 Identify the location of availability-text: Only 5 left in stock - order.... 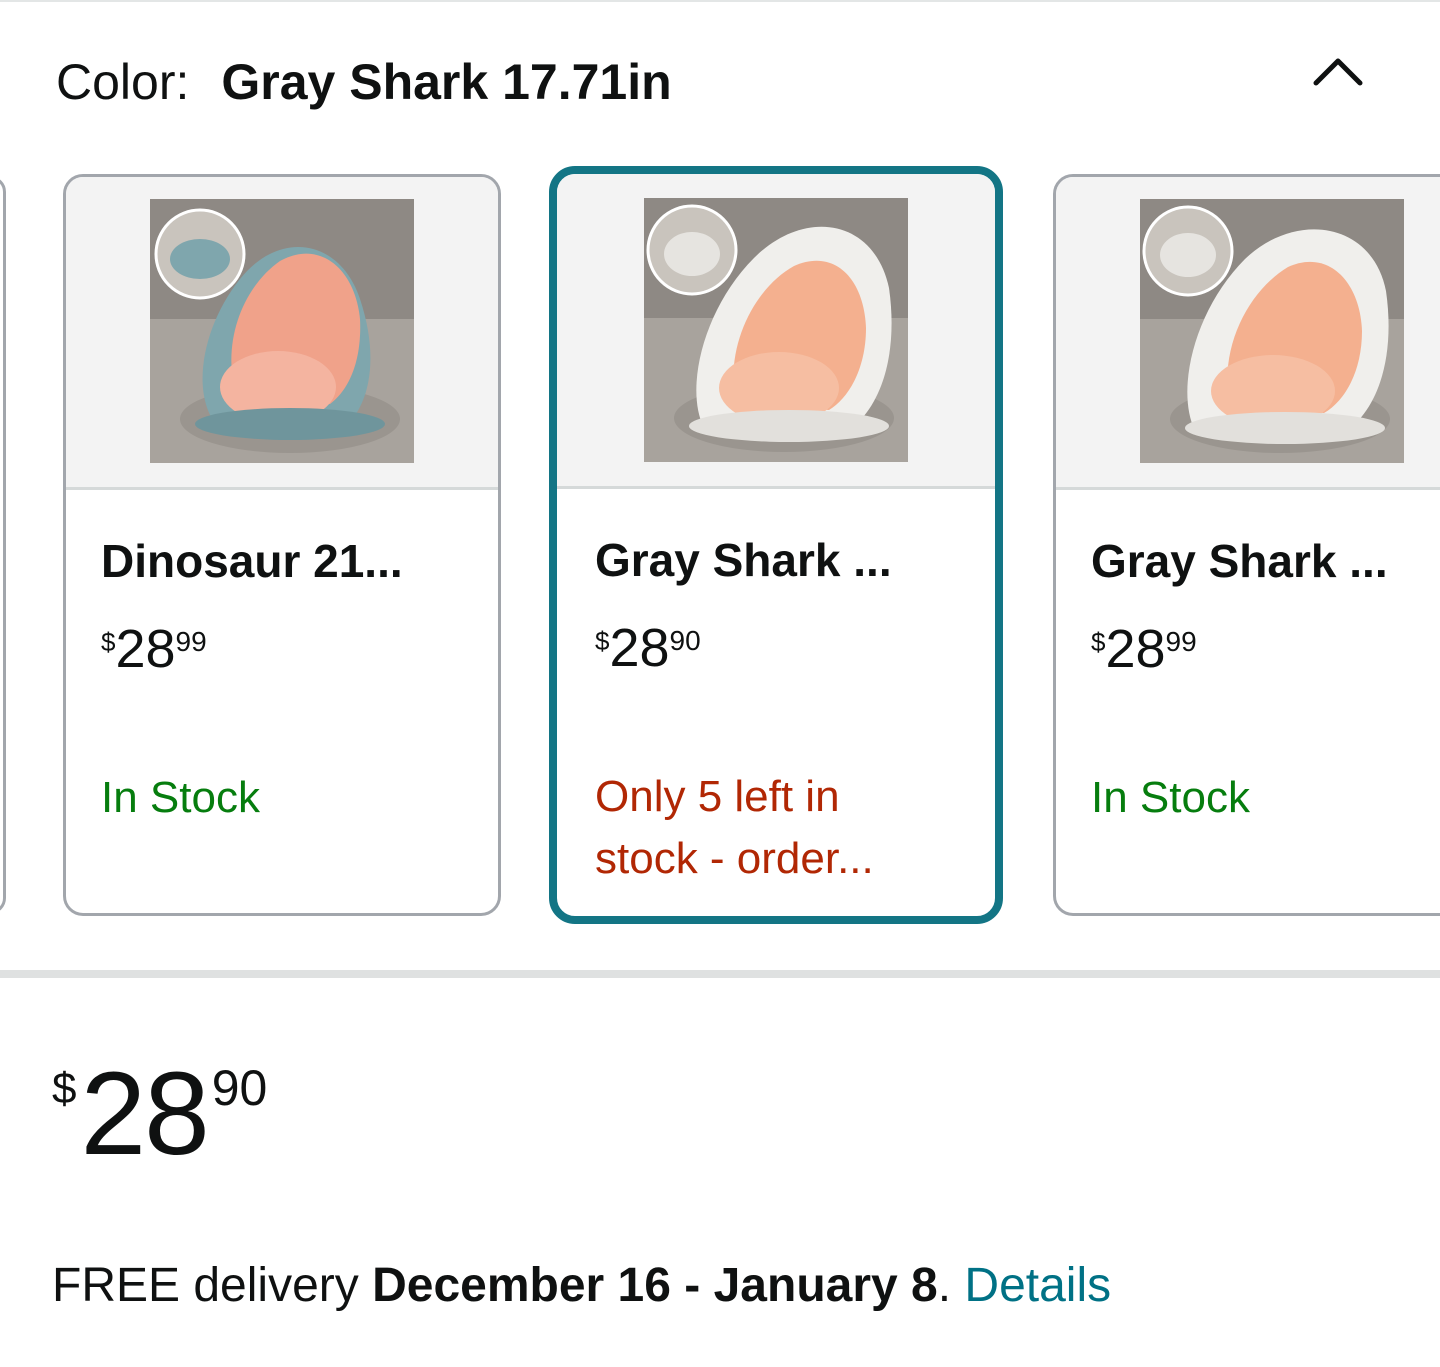
(775, 828).